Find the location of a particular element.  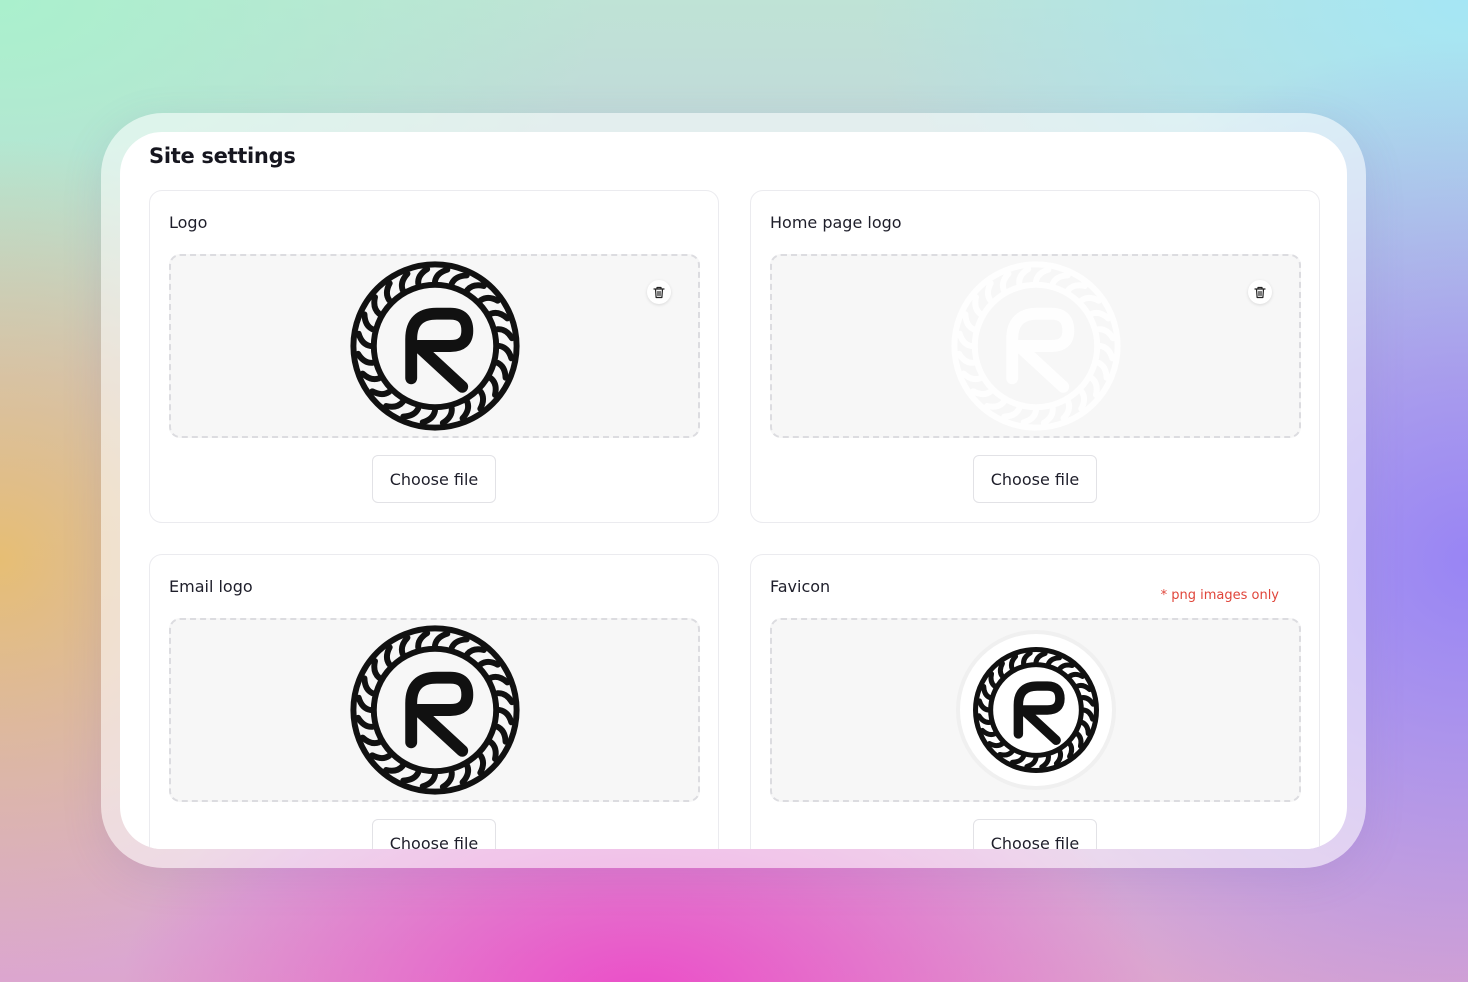

email-logo-dropzone is located at coordinates (434, 710).